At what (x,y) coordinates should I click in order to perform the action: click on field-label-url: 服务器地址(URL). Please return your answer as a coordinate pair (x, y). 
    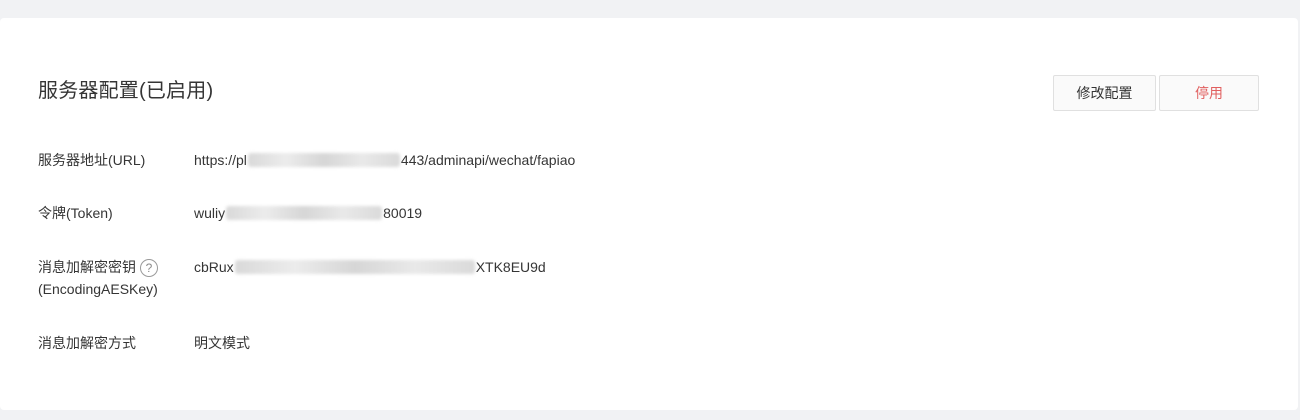
    Looking at the image, I should click on (92, 160).